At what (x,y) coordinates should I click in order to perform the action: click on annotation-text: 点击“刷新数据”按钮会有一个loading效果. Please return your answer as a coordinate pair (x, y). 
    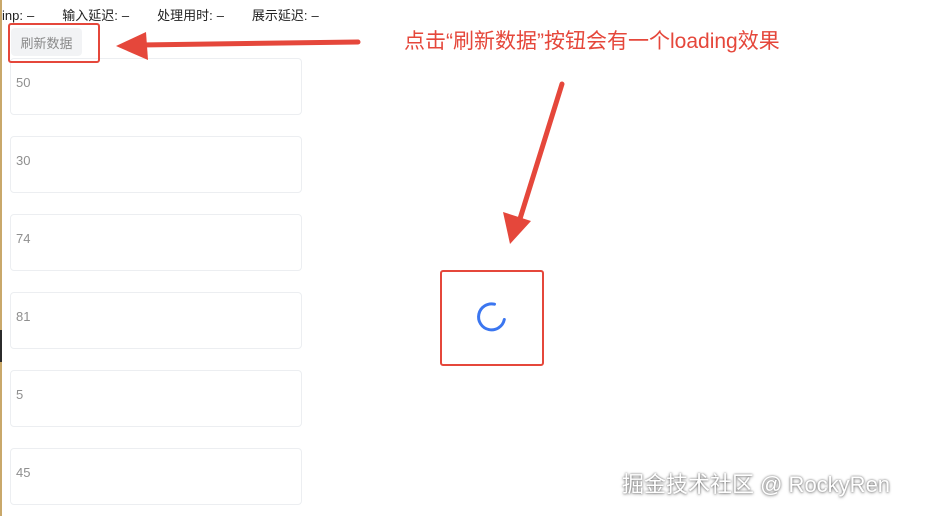
    Looking at the image, I should click on (592, 41).